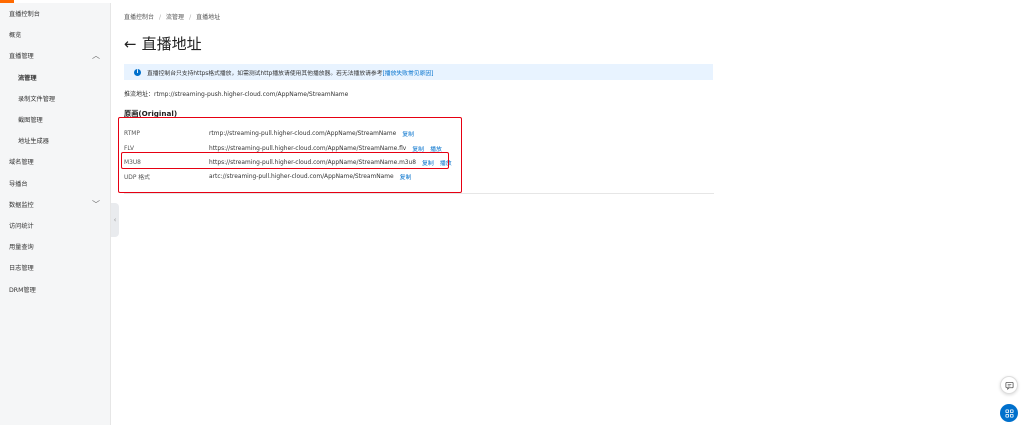 The width and height of the screenshot is (1024, 425). I want to click on section-divider, so click(419, 193).